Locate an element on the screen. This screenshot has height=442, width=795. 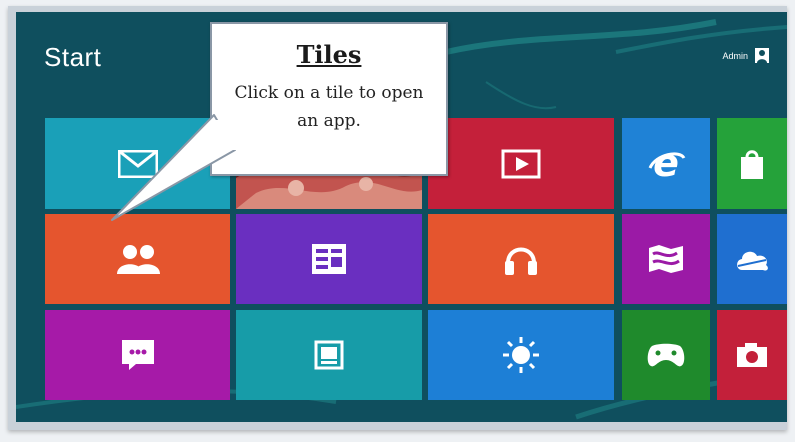
game-controller-icon is located at coordinates (666, 355).